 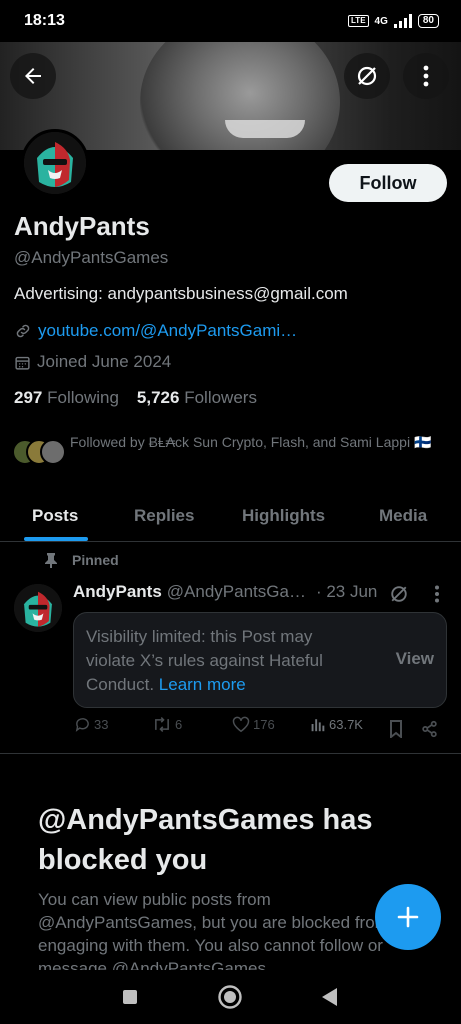 I want to click on avatar-image, so click(x=55, y=163).